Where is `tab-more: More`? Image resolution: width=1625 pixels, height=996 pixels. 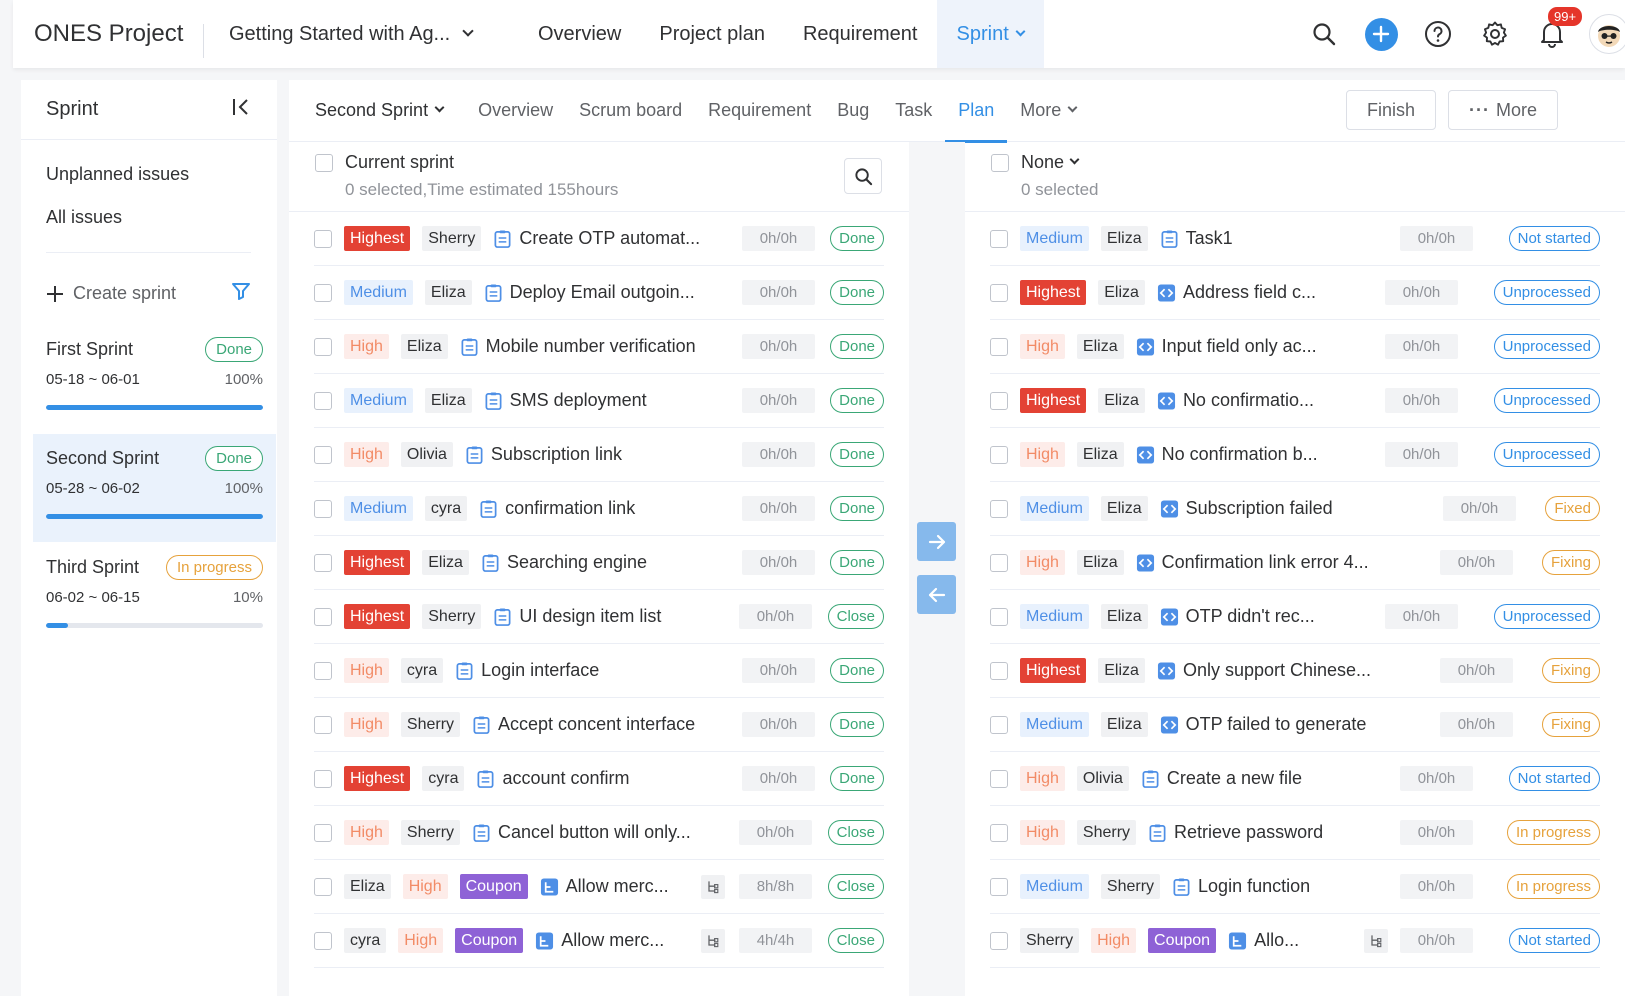
tab-more: More is located at coordinates (1048, 111).